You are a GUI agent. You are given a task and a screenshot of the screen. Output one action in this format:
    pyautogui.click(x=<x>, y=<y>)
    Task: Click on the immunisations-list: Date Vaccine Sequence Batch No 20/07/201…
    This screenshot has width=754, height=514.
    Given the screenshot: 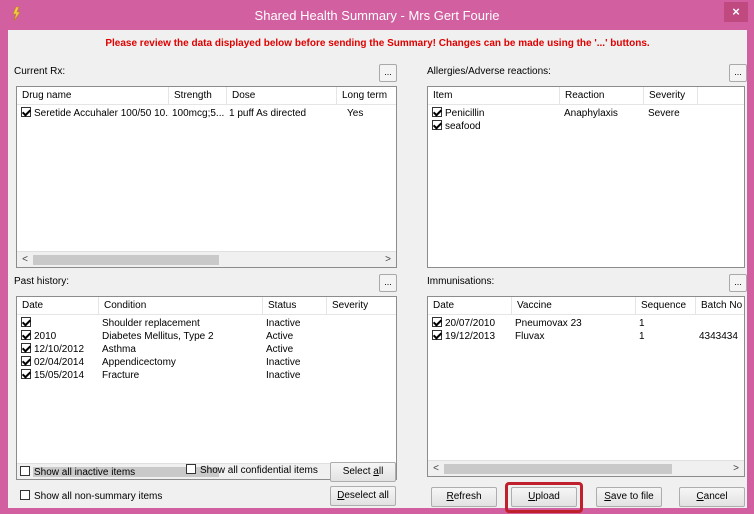 What is the action you would take?
    pyautogui.click(x=586, y=386)
    